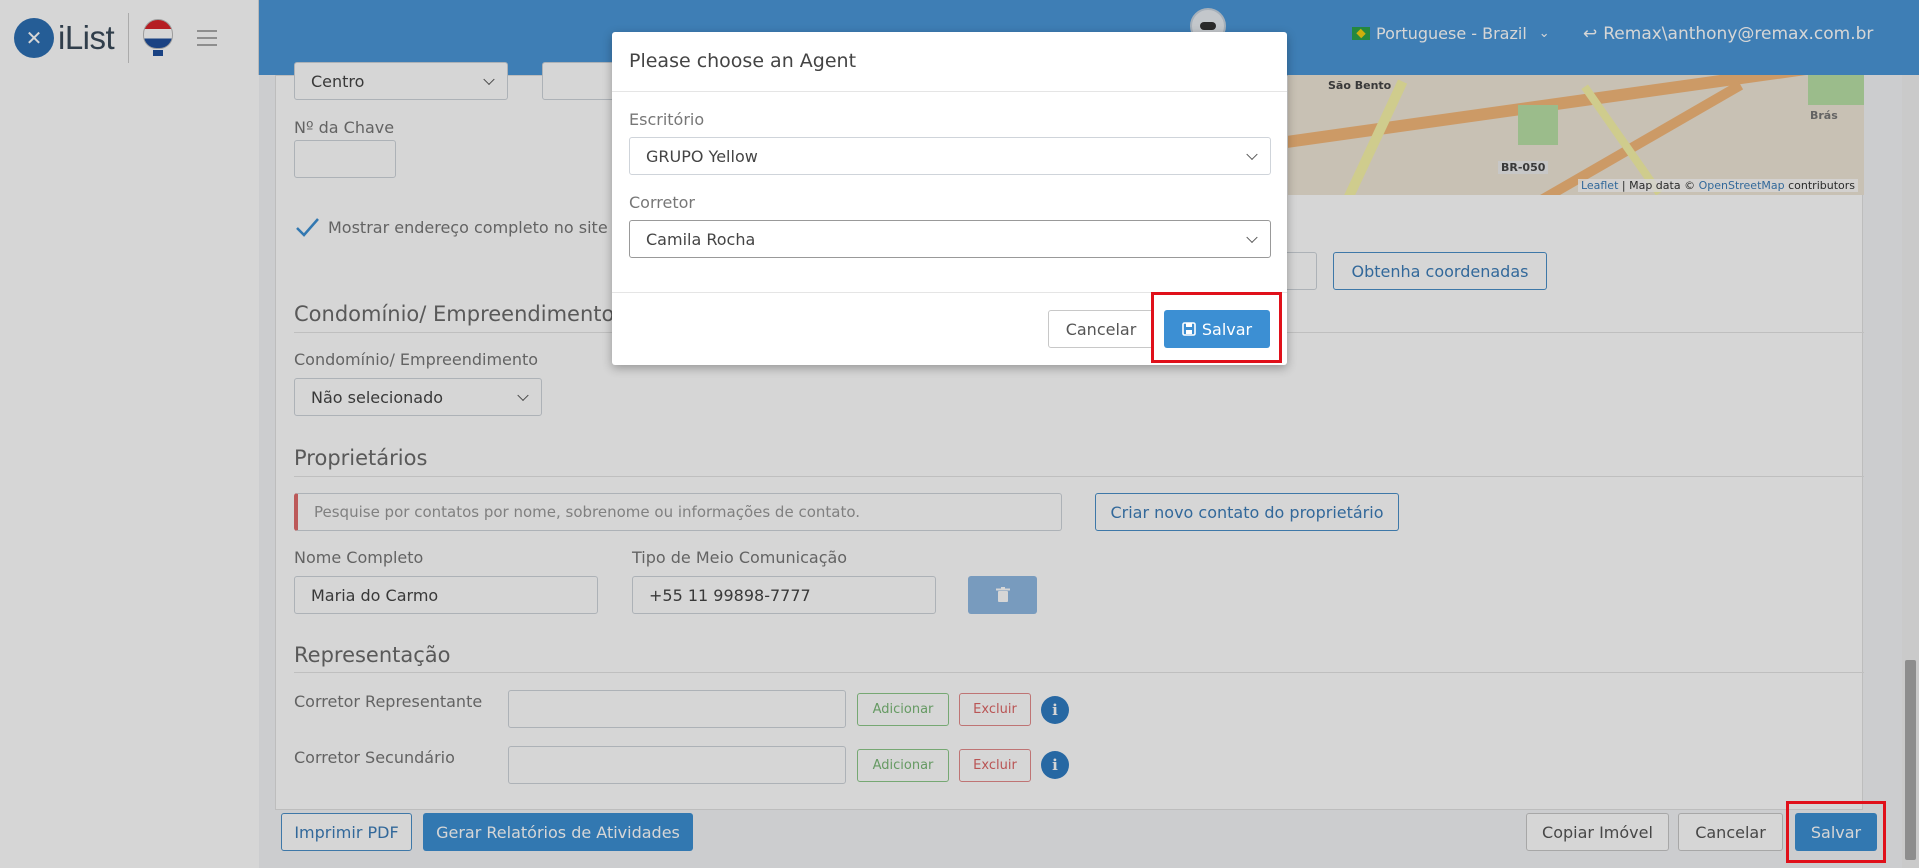 The height and width of the screenshot is (868, 1919). Describe the element at coordinates (1836, 832) in the screenshot. I see `highlight-box-footer-save` at that location.